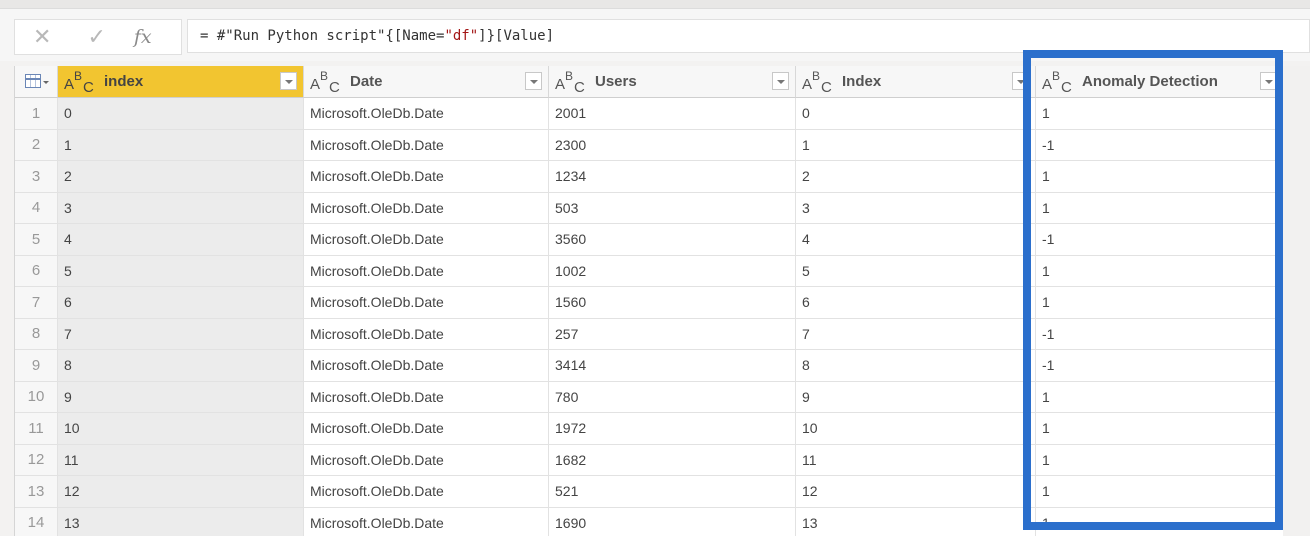  I want to click on row-number: 14, so click(36, 521).